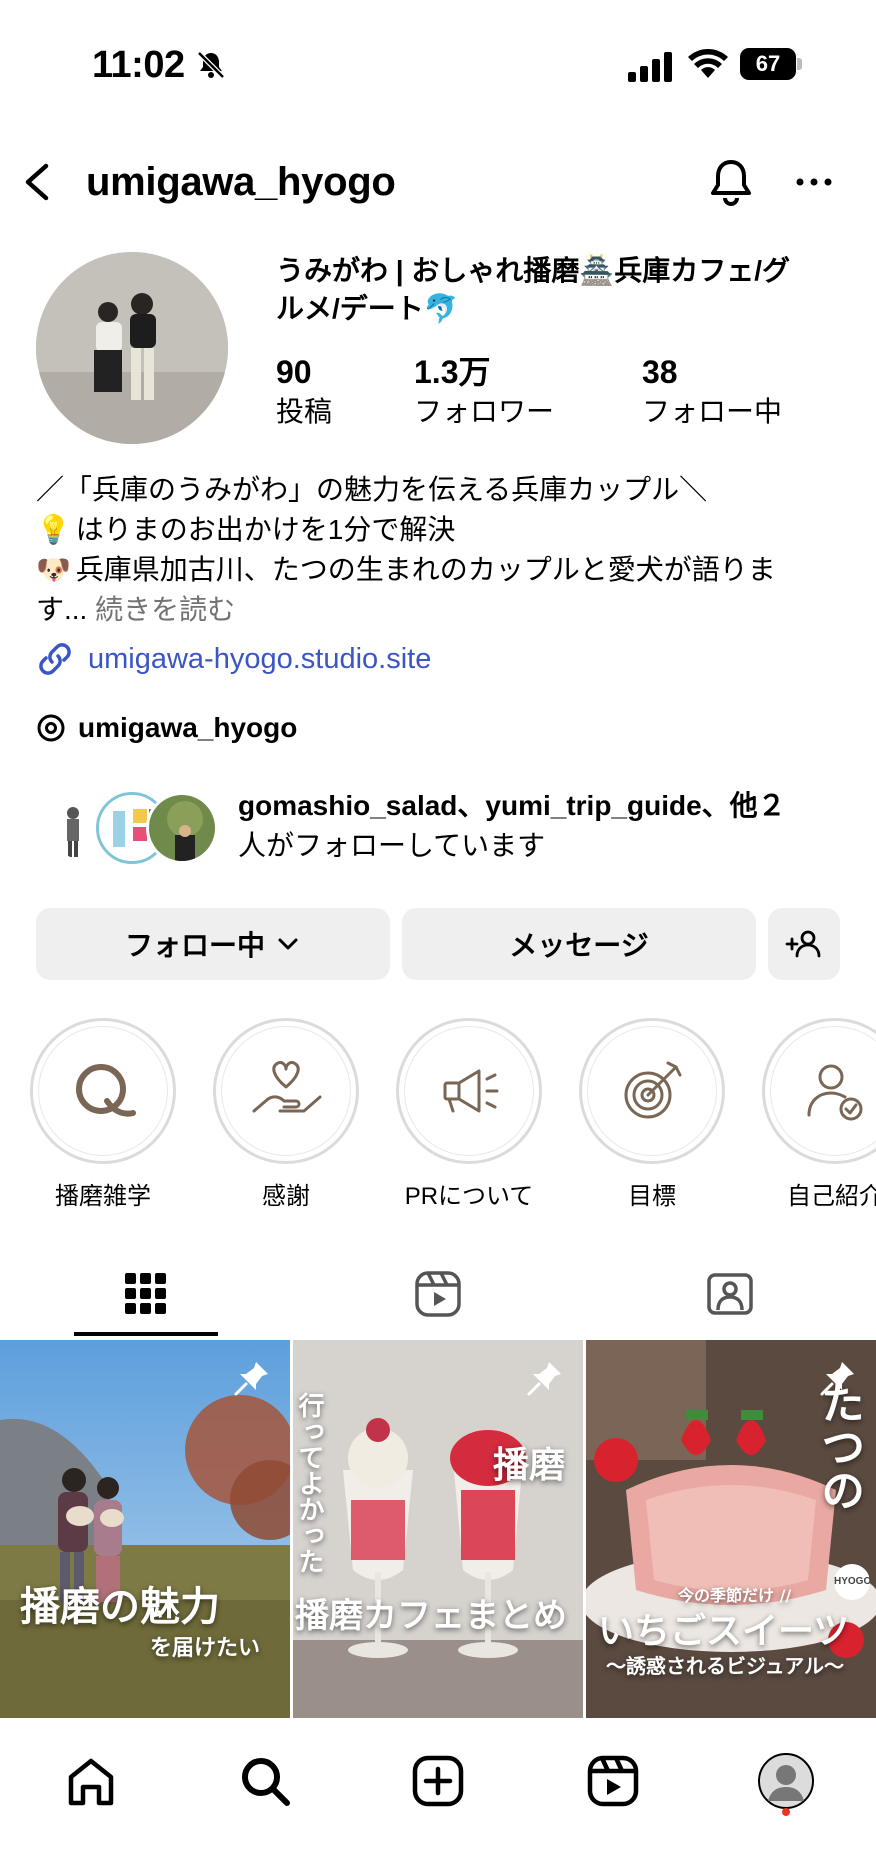 Image resolution: width=876 pixels, height=1866 pixels. Describe the element at coordinates (852, 1582) in the screenshot. I see `post-overlay-badge: HYOGO` at that location.